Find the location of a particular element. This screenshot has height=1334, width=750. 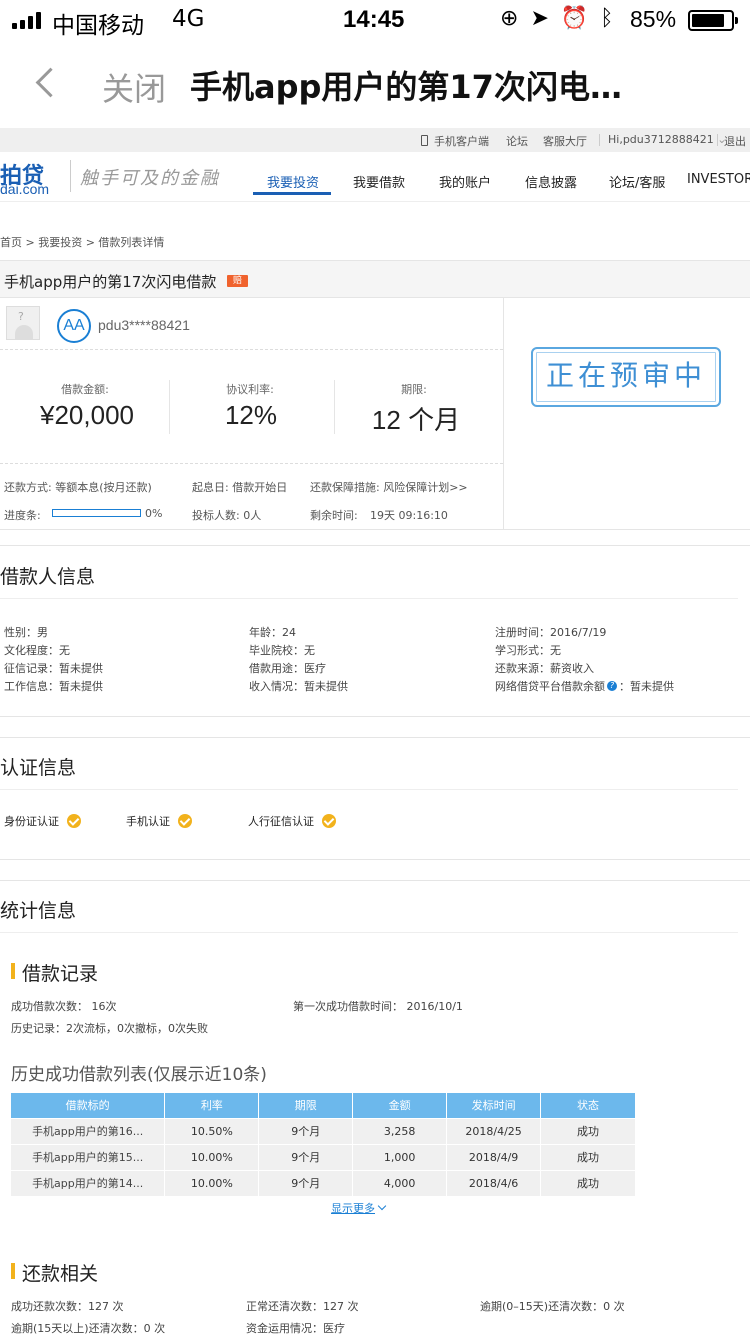

nav-borrow: 我要借款 is located at coordinates (379, 181).